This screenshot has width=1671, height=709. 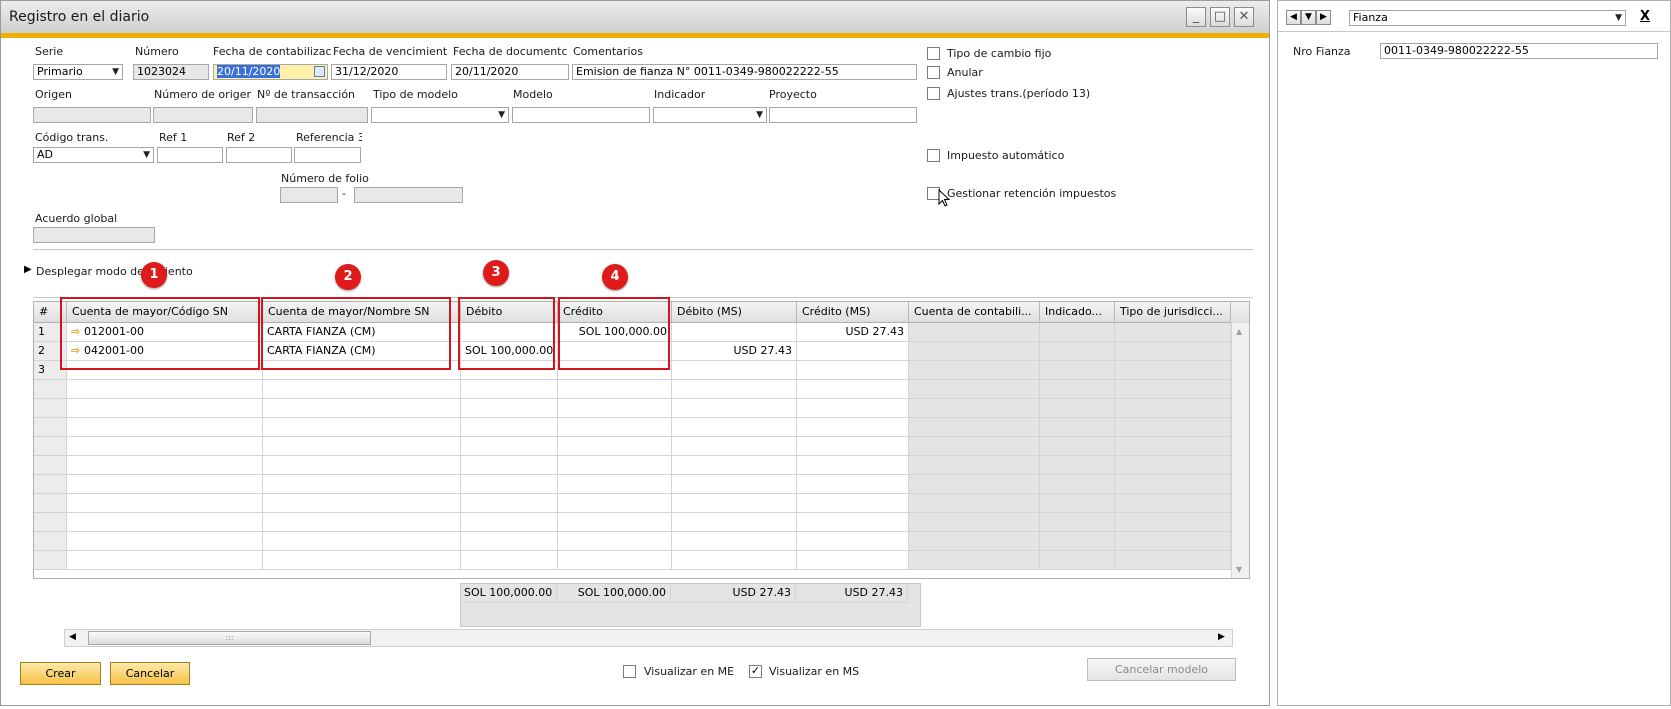 I want to click on codigo-trans-select: AD, so click(x=93, y=155).